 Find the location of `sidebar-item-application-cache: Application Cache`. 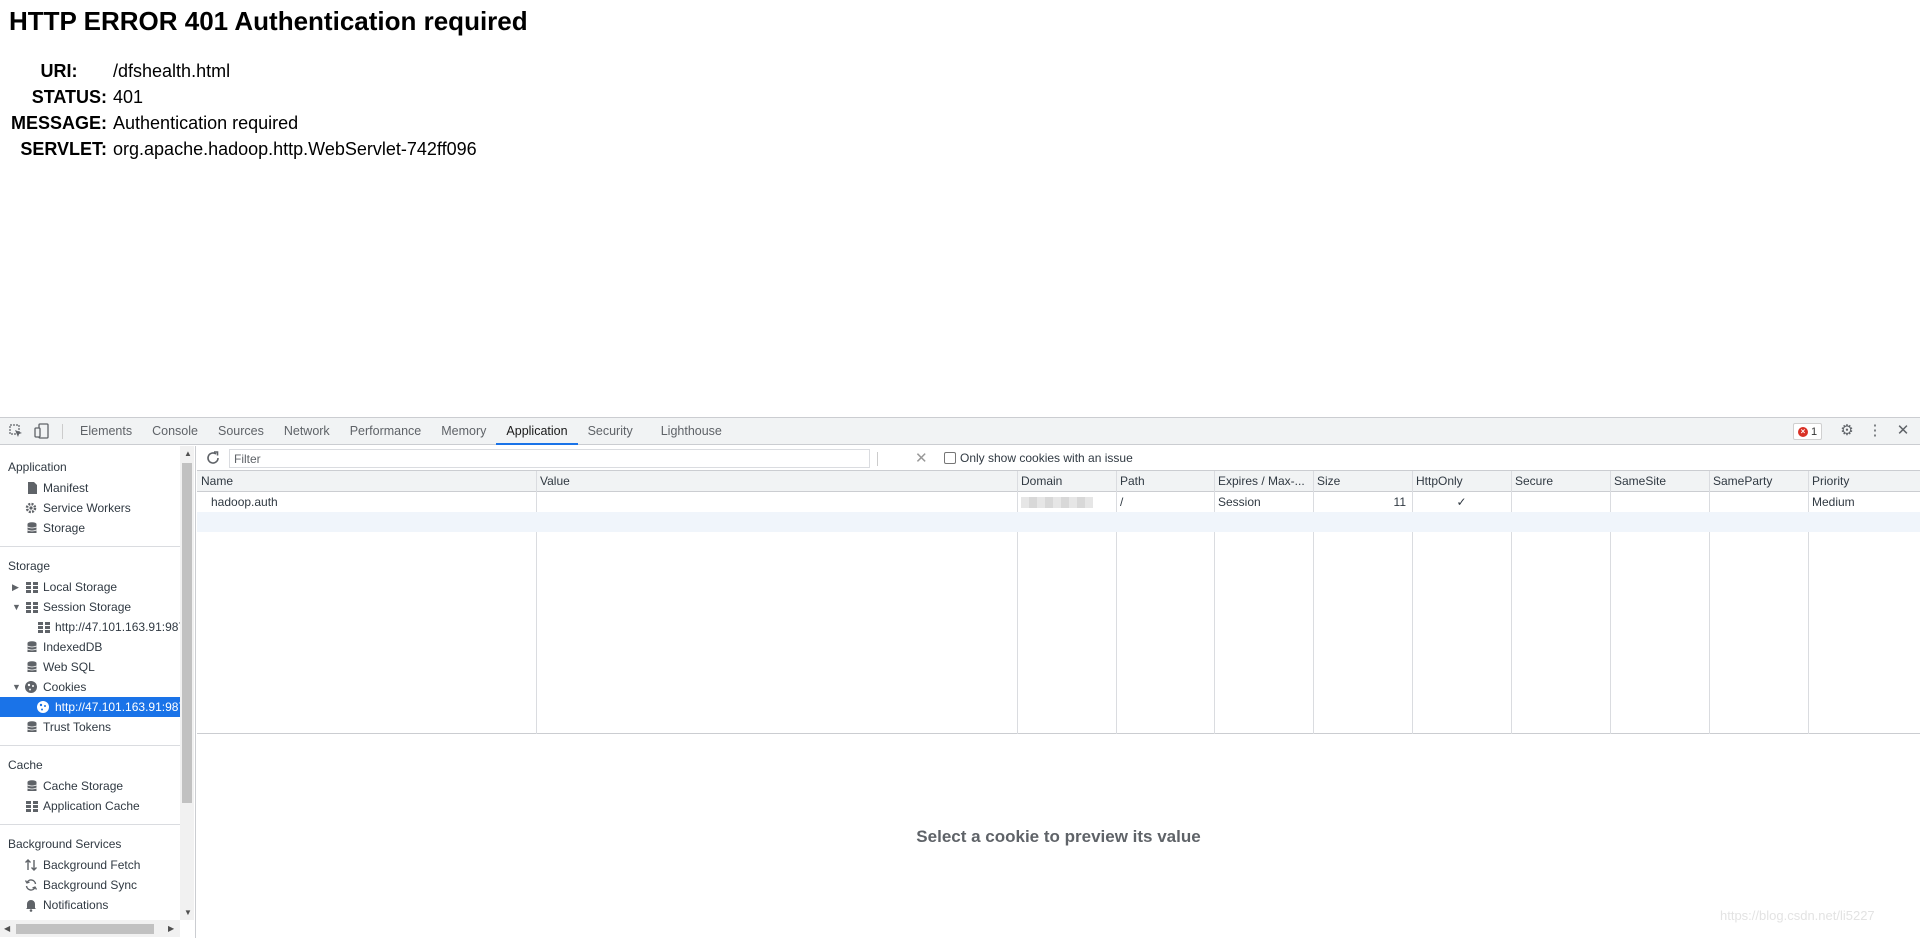

sidebar-item-application-cache: Application Cache is located at coordinates (90, 806).